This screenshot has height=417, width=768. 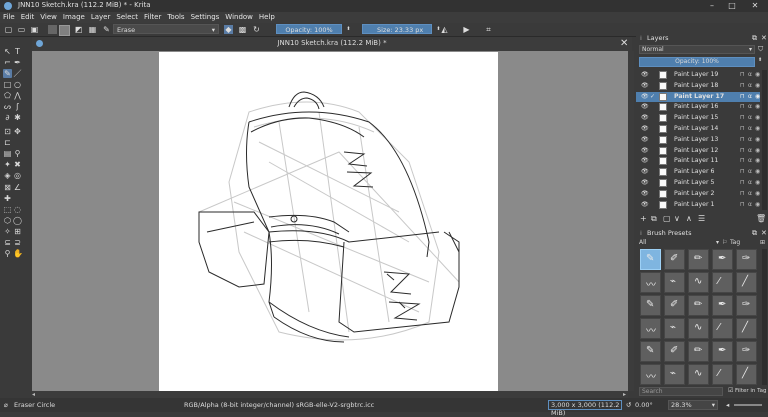 What do you see at coordinates (7, 153) in the screenshot?
I see `gradient-tool-icon: ▤` at bounding box center [7, 153].